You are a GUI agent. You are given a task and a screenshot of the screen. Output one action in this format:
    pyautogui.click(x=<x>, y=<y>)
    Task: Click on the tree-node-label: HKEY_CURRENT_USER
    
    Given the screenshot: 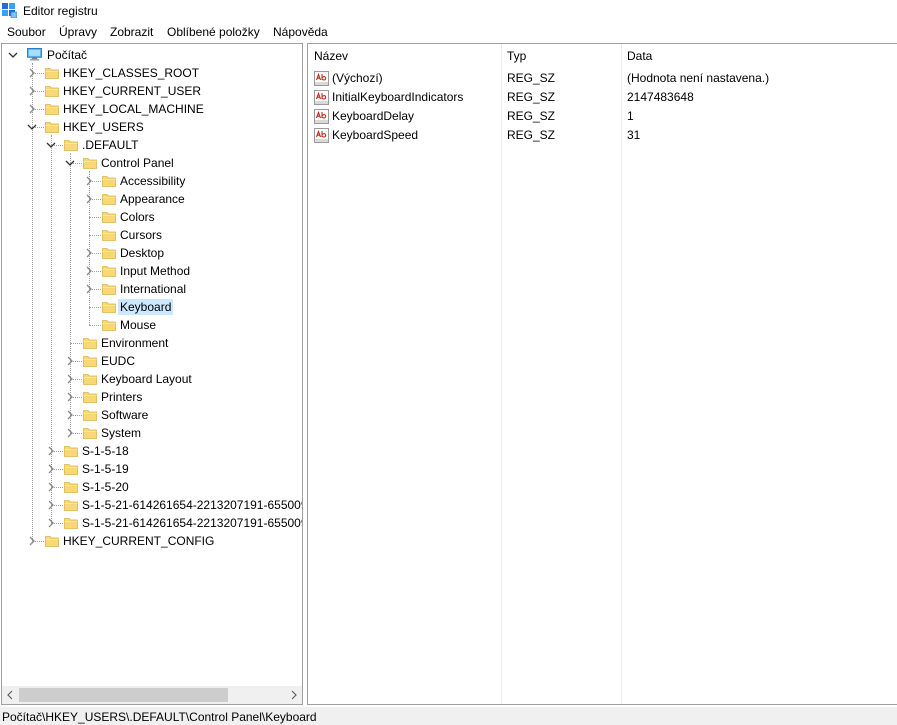 What is the action you would take?
    pyautogui.click(x=132, y=91)
    